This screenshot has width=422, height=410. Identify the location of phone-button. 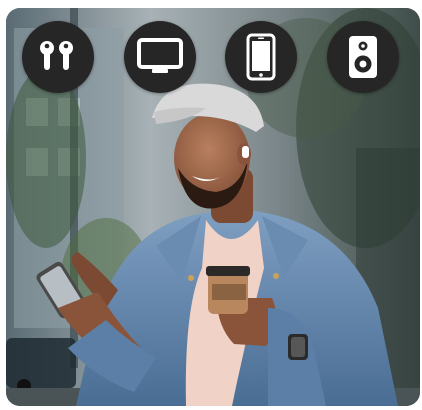
(261, 57).